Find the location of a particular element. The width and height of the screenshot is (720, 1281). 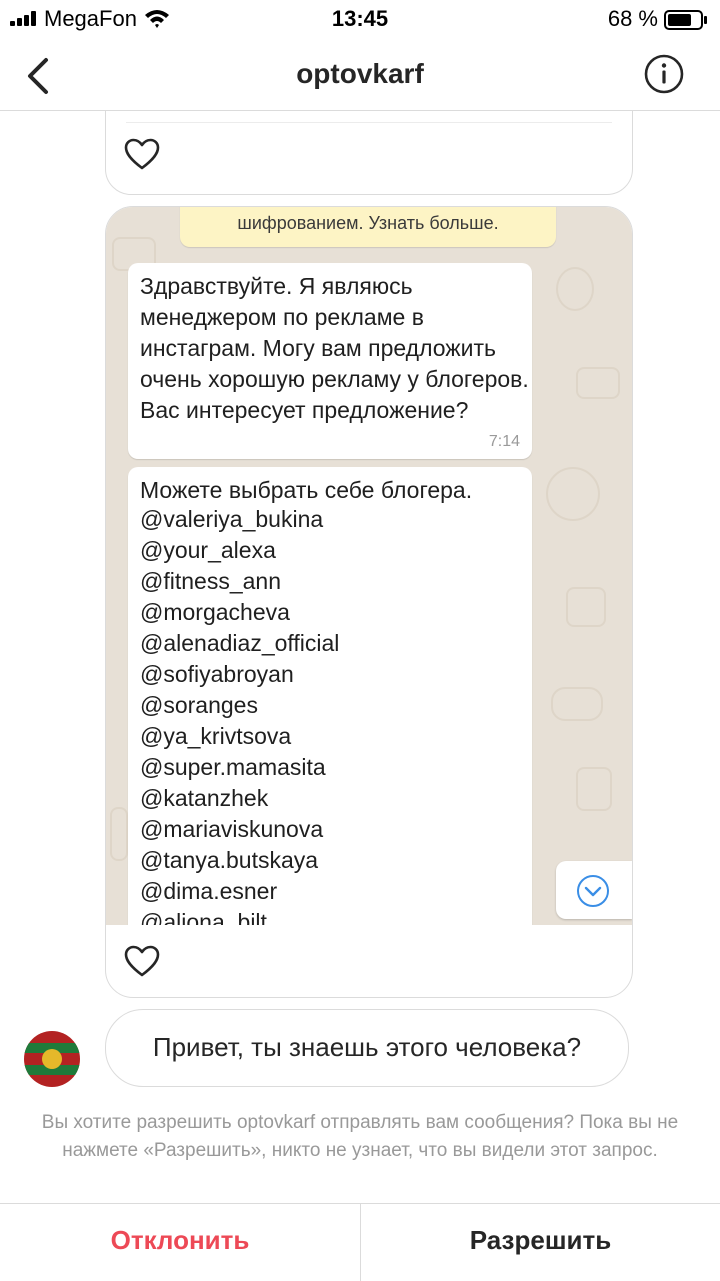

blogger-handle: @dima.esner is located at coordinates (209, 891).